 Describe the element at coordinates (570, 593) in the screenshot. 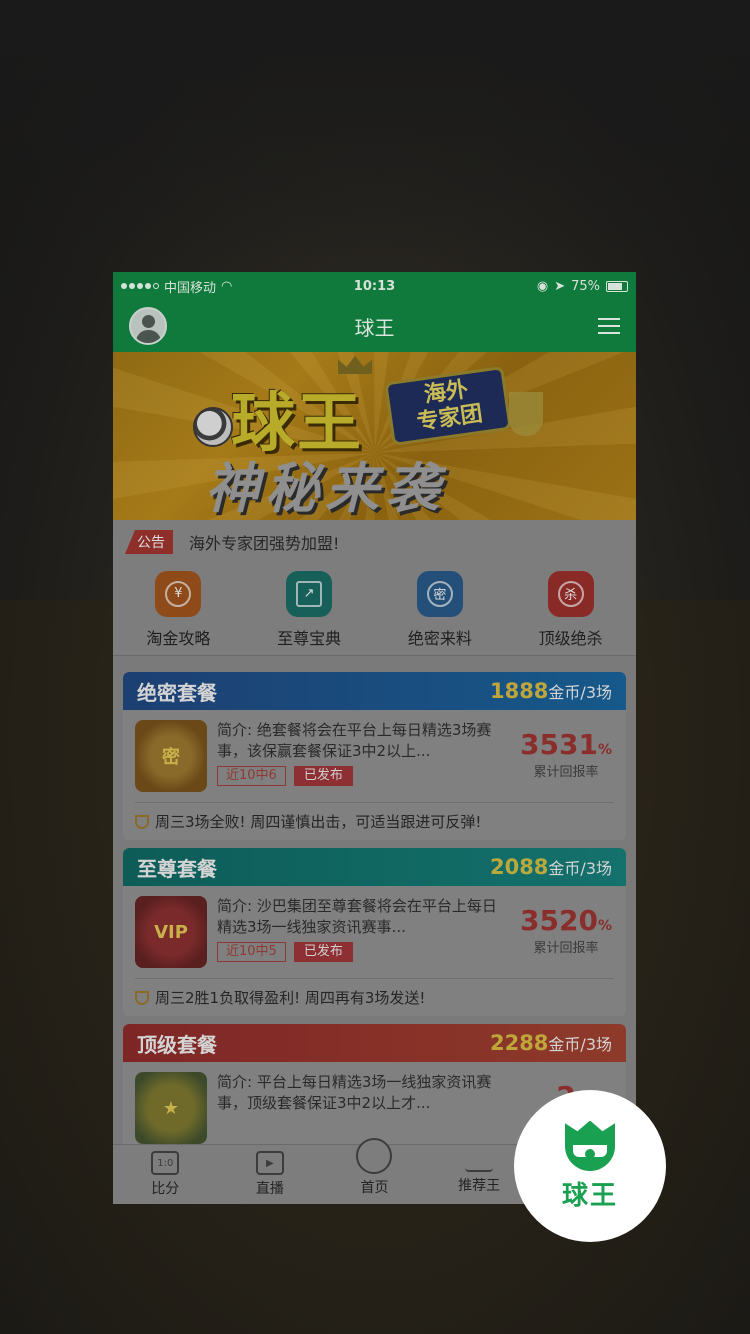

I see `target-icon: 杀` at that location.